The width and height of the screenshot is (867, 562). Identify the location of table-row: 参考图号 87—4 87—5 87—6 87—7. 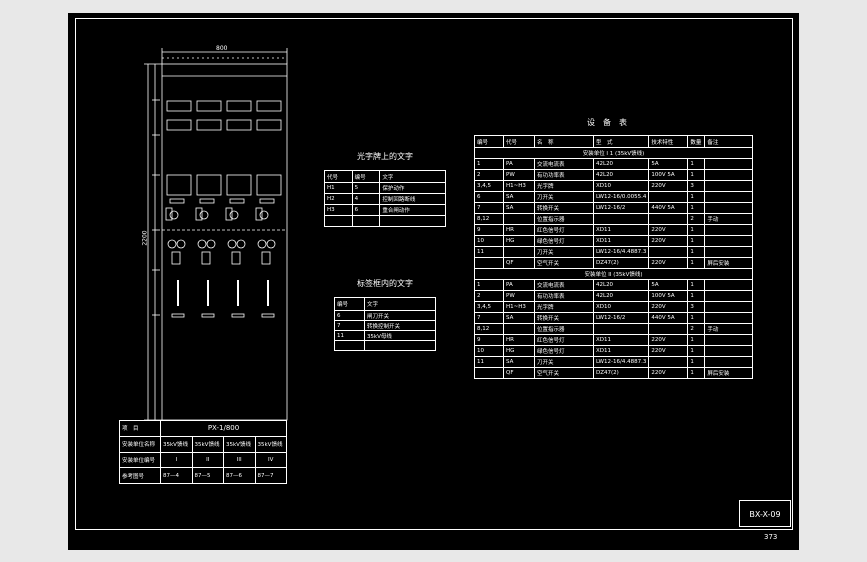
(203, 475).